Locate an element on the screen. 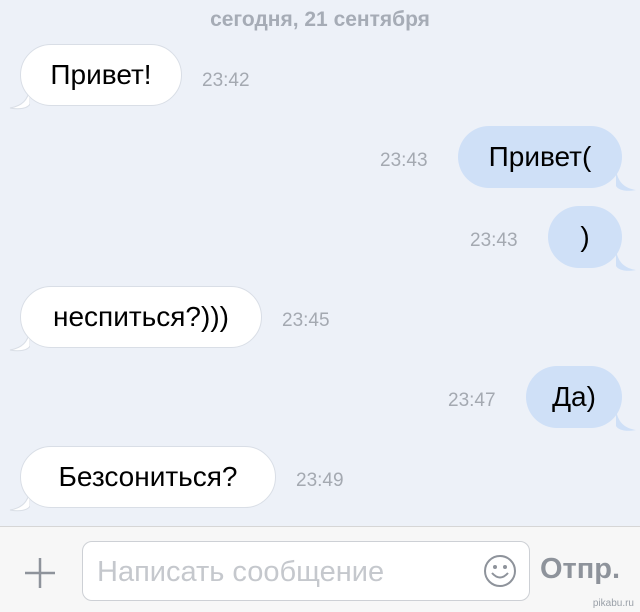  message-row: неспиться?))) 23:45 is located at coordinates (320, 321).